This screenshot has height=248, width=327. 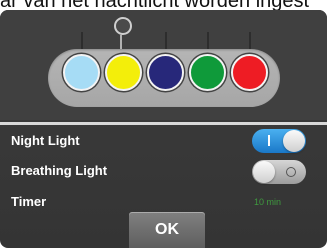 What do you see at coordinates (167, 230) in the screenshot?
I see `ok-button: OK` at bounding box center [167, 230].